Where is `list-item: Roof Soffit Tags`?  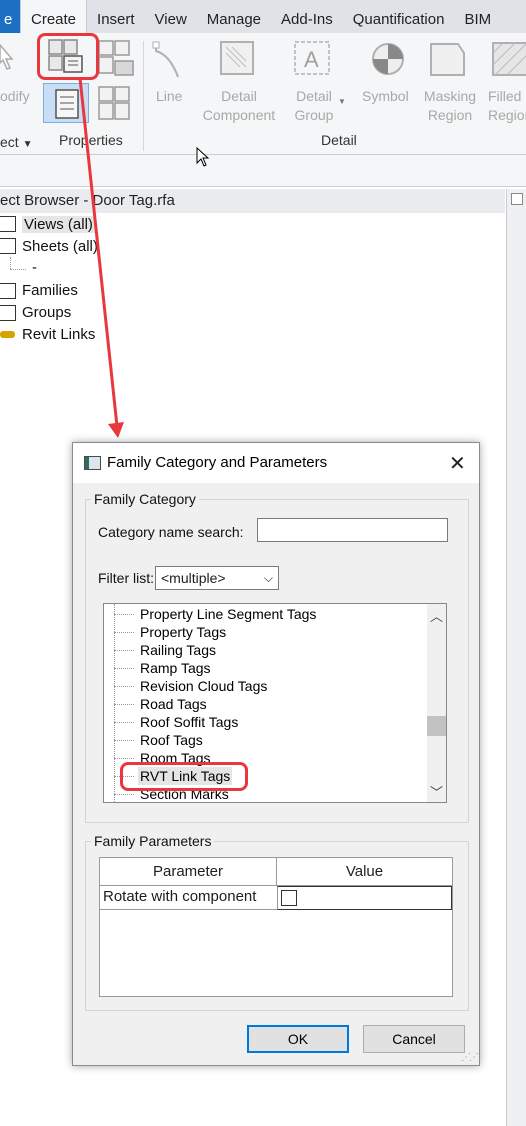
list-item: Roof Soffit Tags is located at coordinates (189, 722).